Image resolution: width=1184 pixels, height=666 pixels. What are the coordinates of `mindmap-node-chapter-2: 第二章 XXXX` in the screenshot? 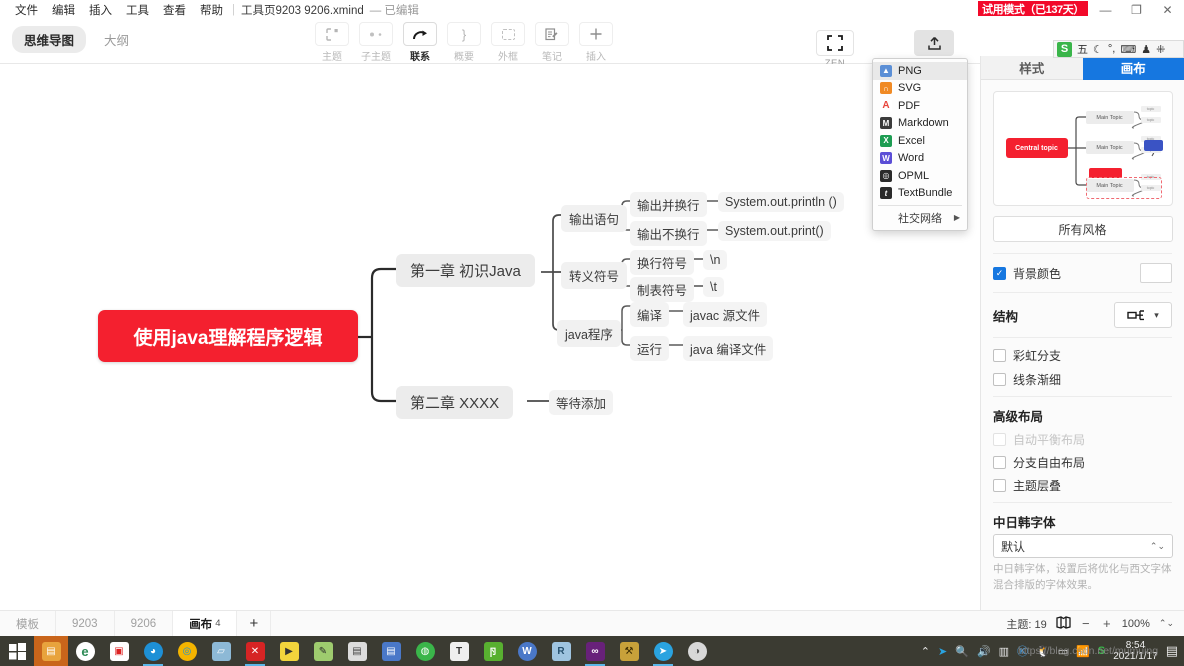 It's located at (455, 402).